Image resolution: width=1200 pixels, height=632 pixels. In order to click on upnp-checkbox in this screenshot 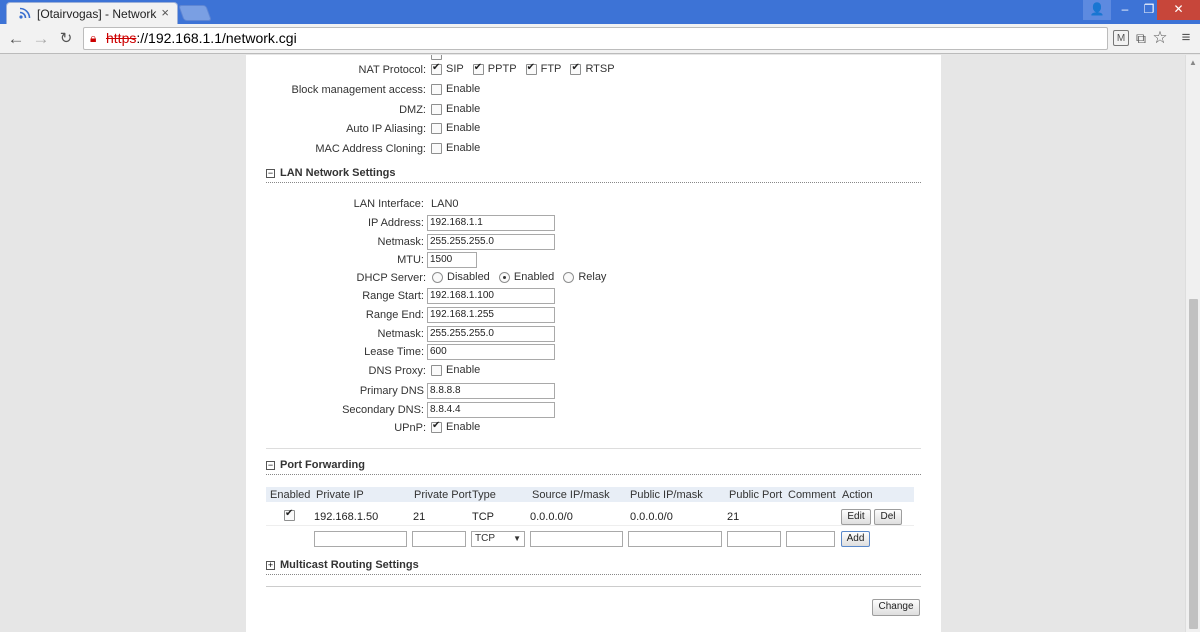, I will do `click(436, 426)`.